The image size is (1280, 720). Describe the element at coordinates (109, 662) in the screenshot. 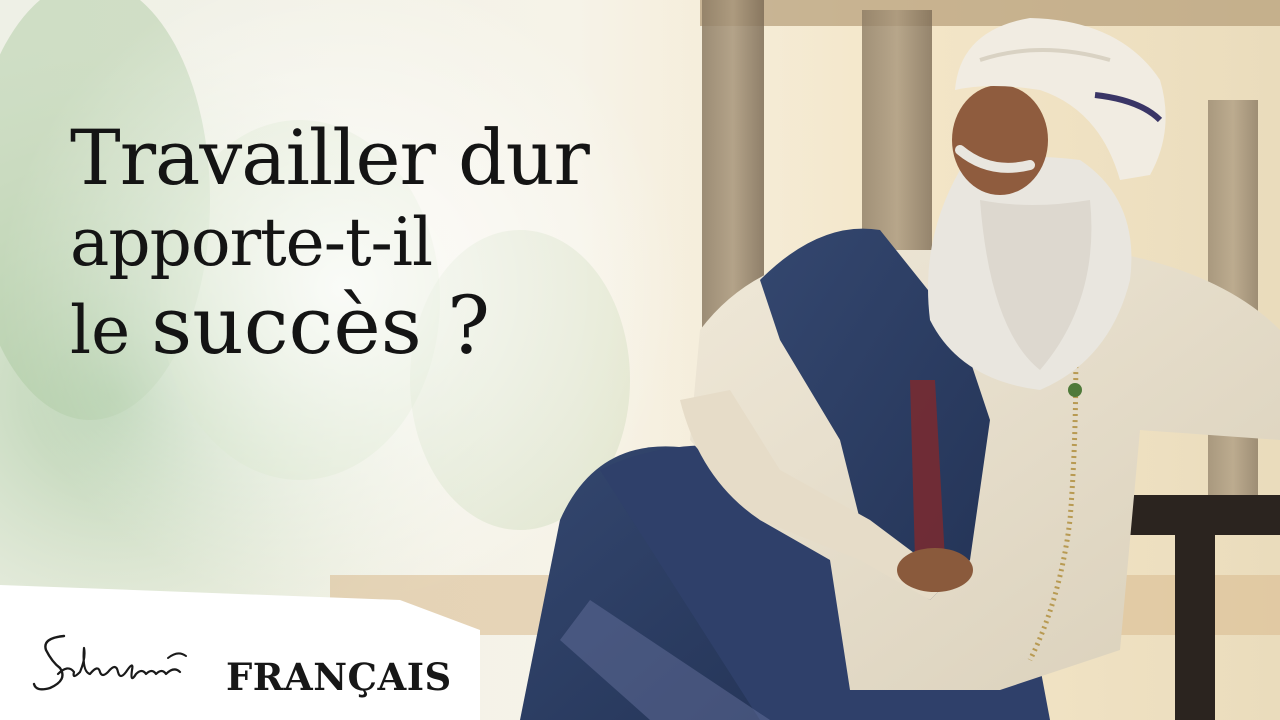

I see `sadhguru-signature-logo` at that location.